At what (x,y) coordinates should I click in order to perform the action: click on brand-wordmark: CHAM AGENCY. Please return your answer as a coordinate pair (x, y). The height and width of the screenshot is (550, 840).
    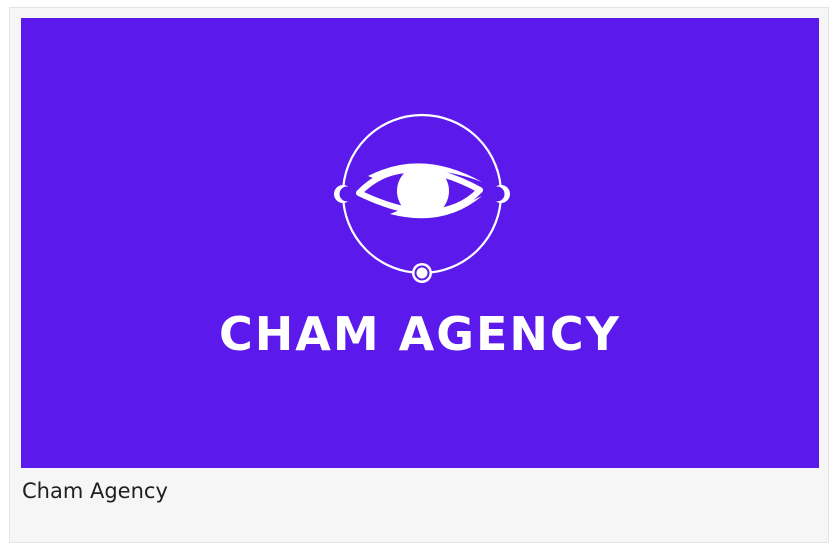
    Looking at the image, I should click on (420, 334).